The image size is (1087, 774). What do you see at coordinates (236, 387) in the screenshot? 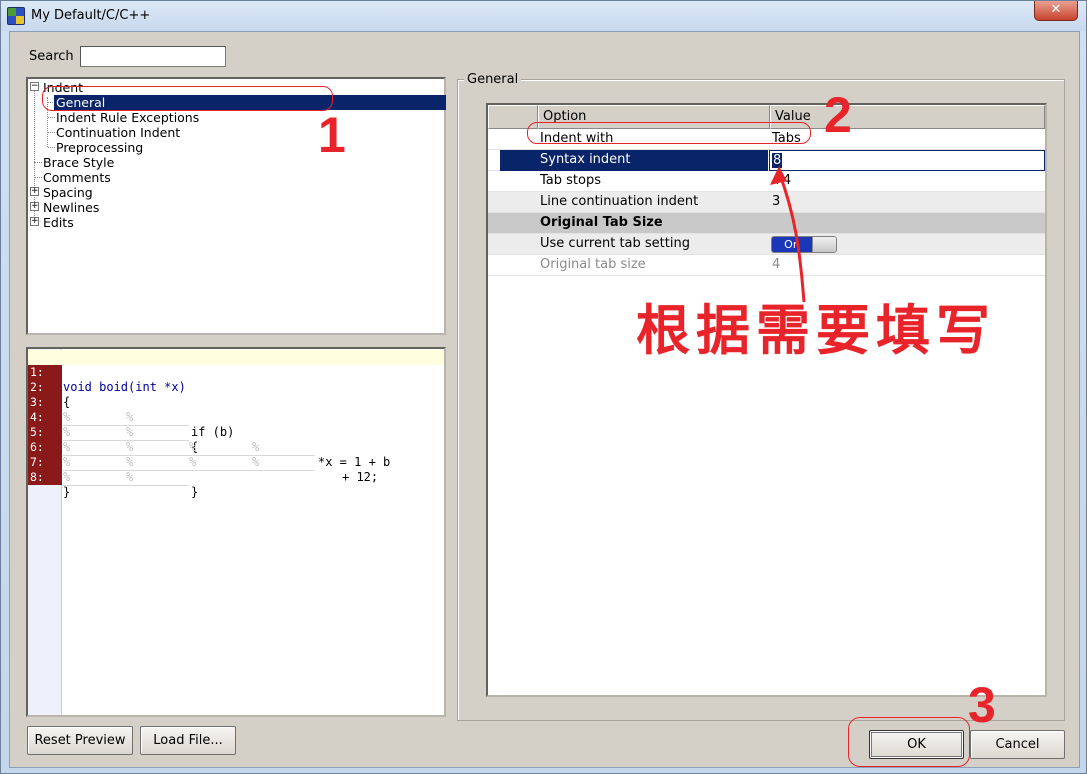
I see `code-line: 2: {` at bounding box center [236, 387].